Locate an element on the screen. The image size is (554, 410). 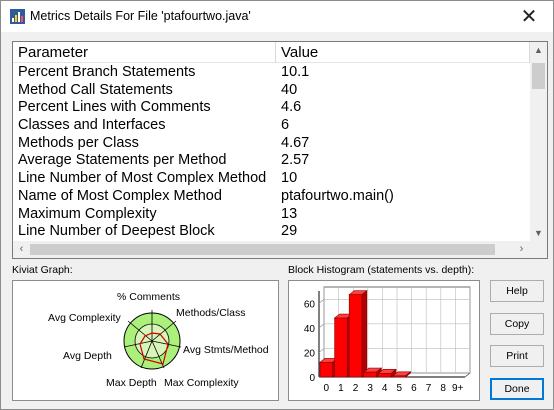
scroll-down-icon: ▼ is located at coordinates (538, 233).